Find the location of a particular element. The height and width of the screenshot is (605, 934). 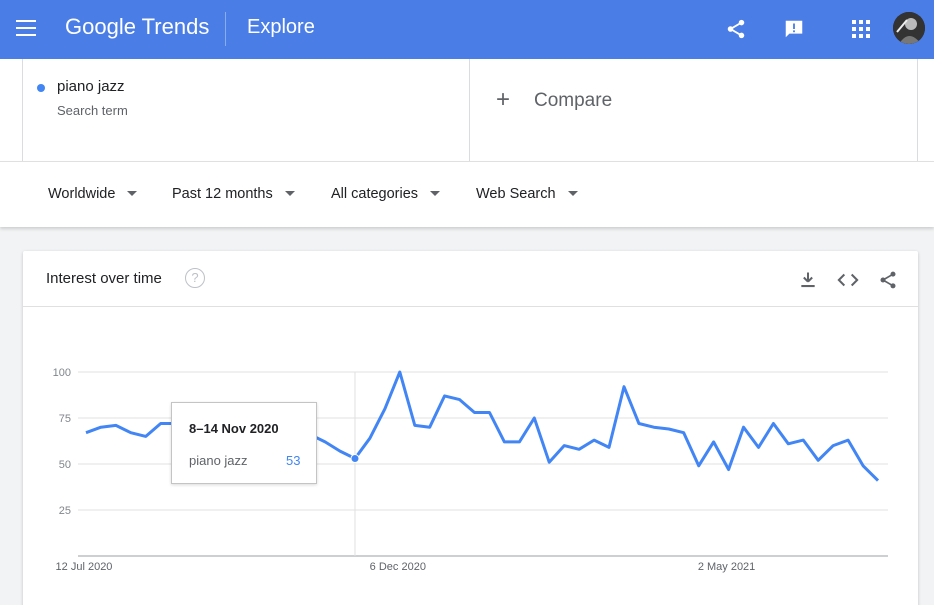

filter-time-range: Past 12 months is located at coordinates (233, 194).